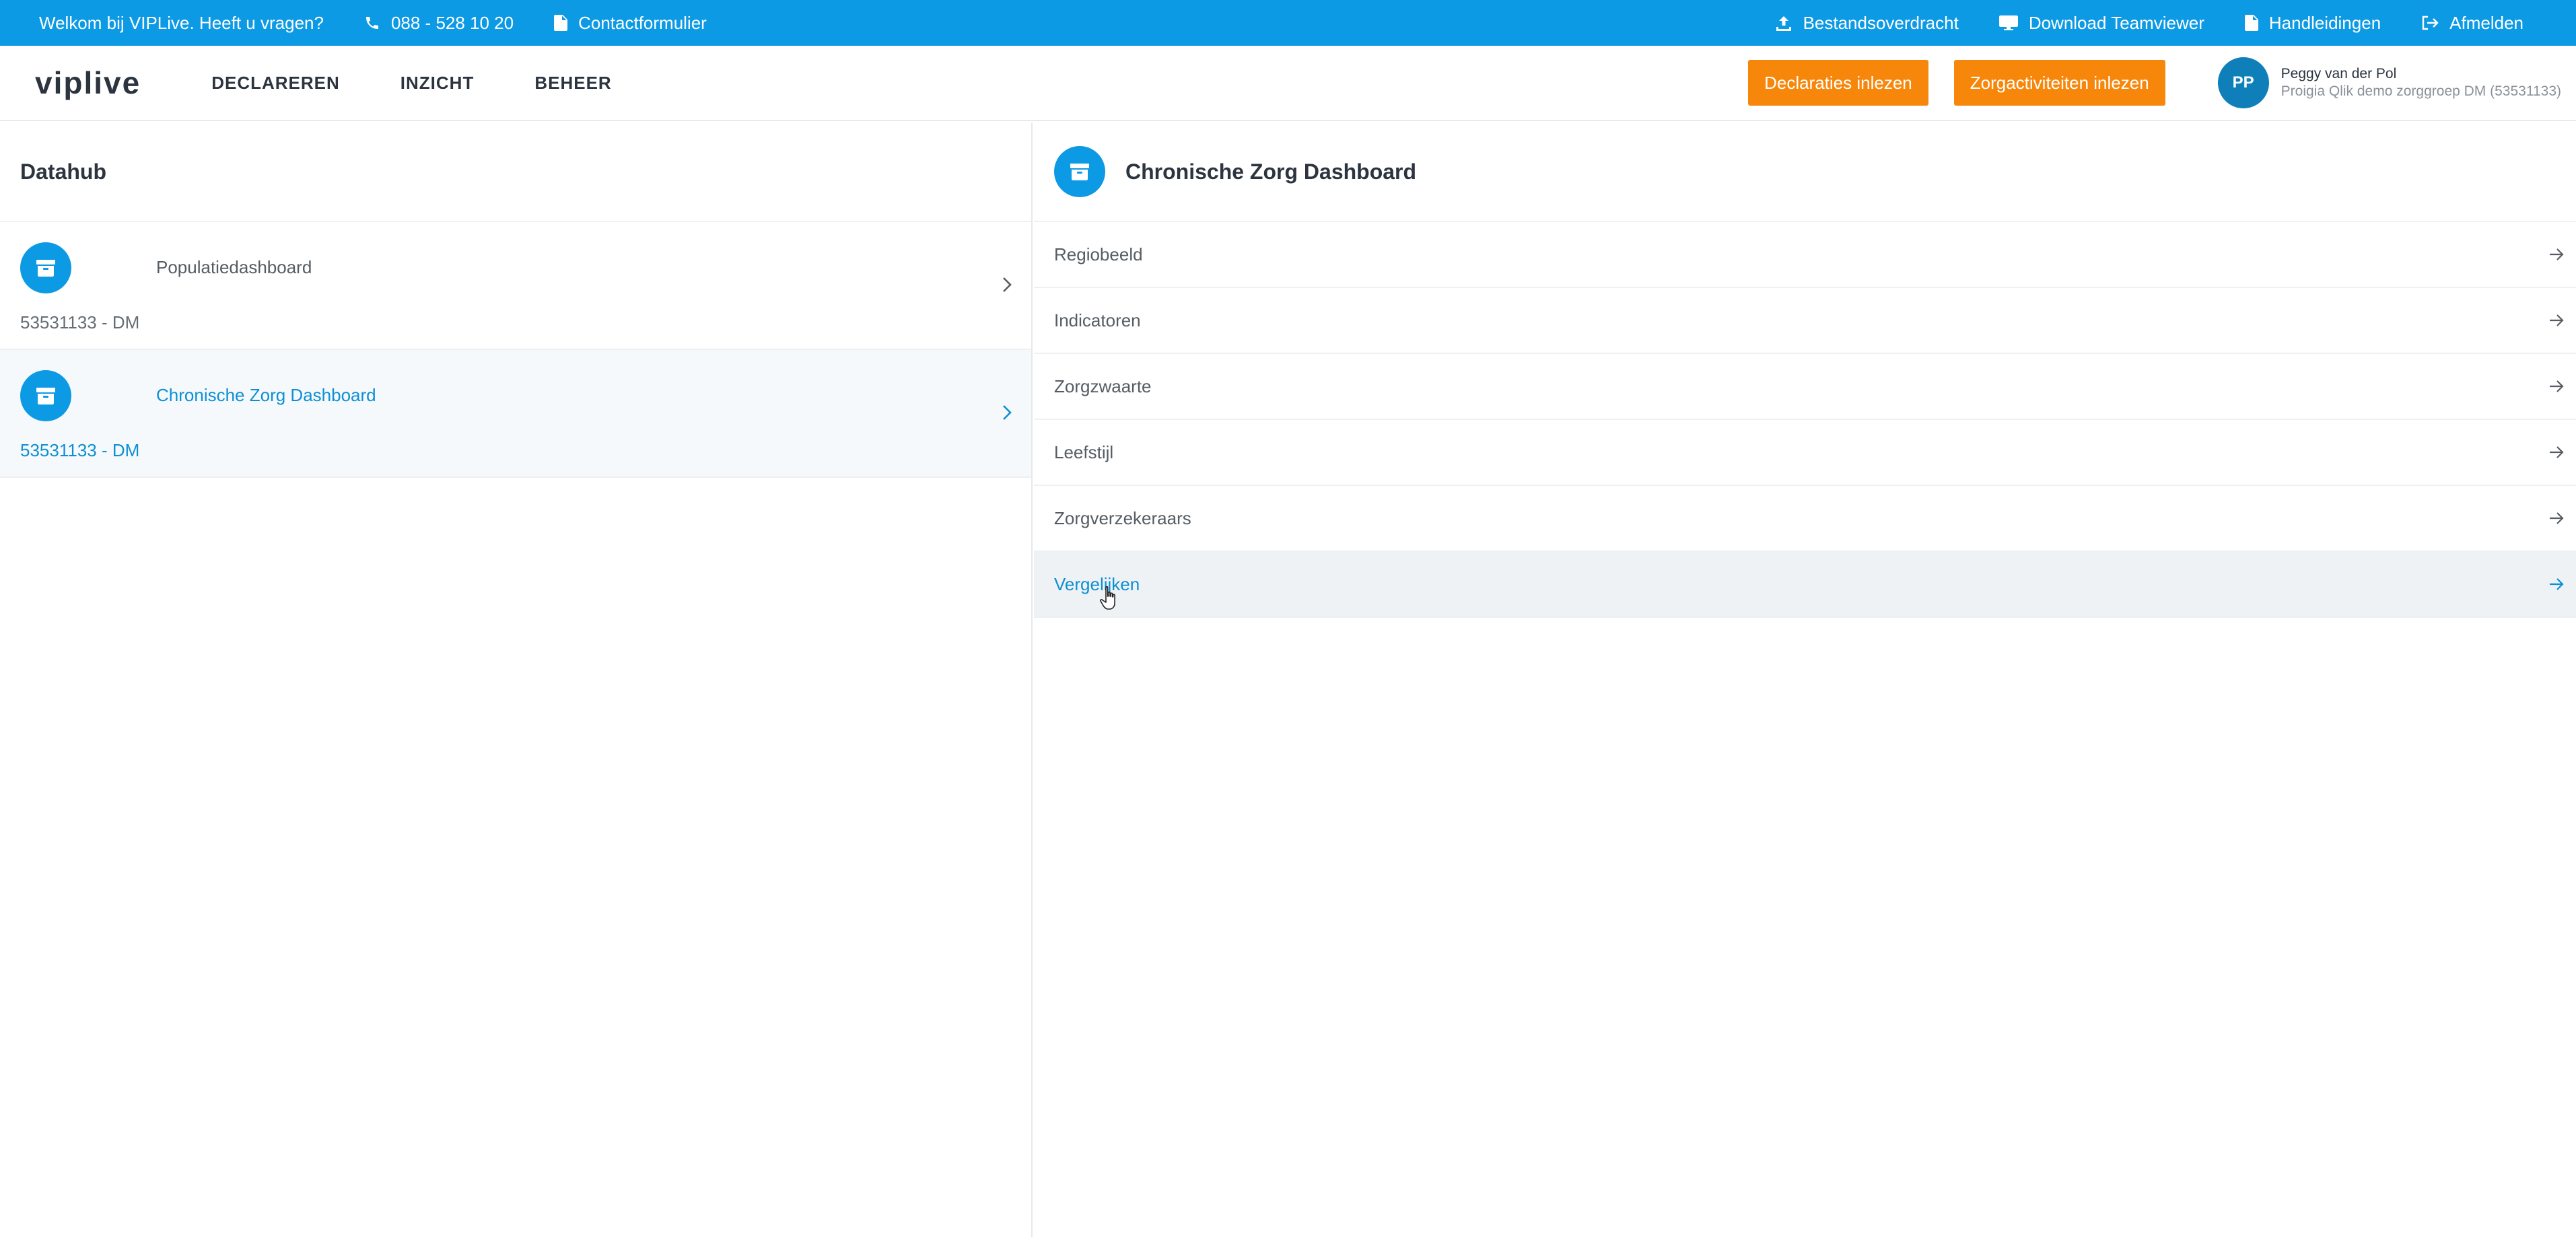 The height and width of the screenshot is (1237, 2576). Describe the element at coordinates (2059, 83) in the screenshot. I see `import-care-activities-button: Zorgactiviteiten inlezen` at that location.